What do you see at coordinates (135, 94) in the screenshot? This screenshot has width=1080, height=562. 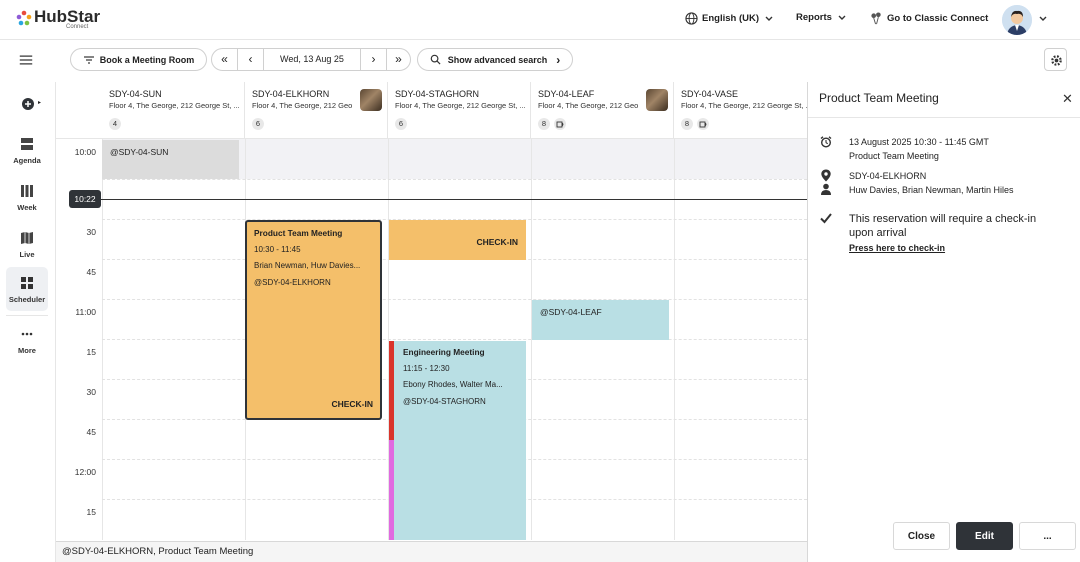 I see `room-name: SDY-04-SUN` at bounding box center [135, 94].